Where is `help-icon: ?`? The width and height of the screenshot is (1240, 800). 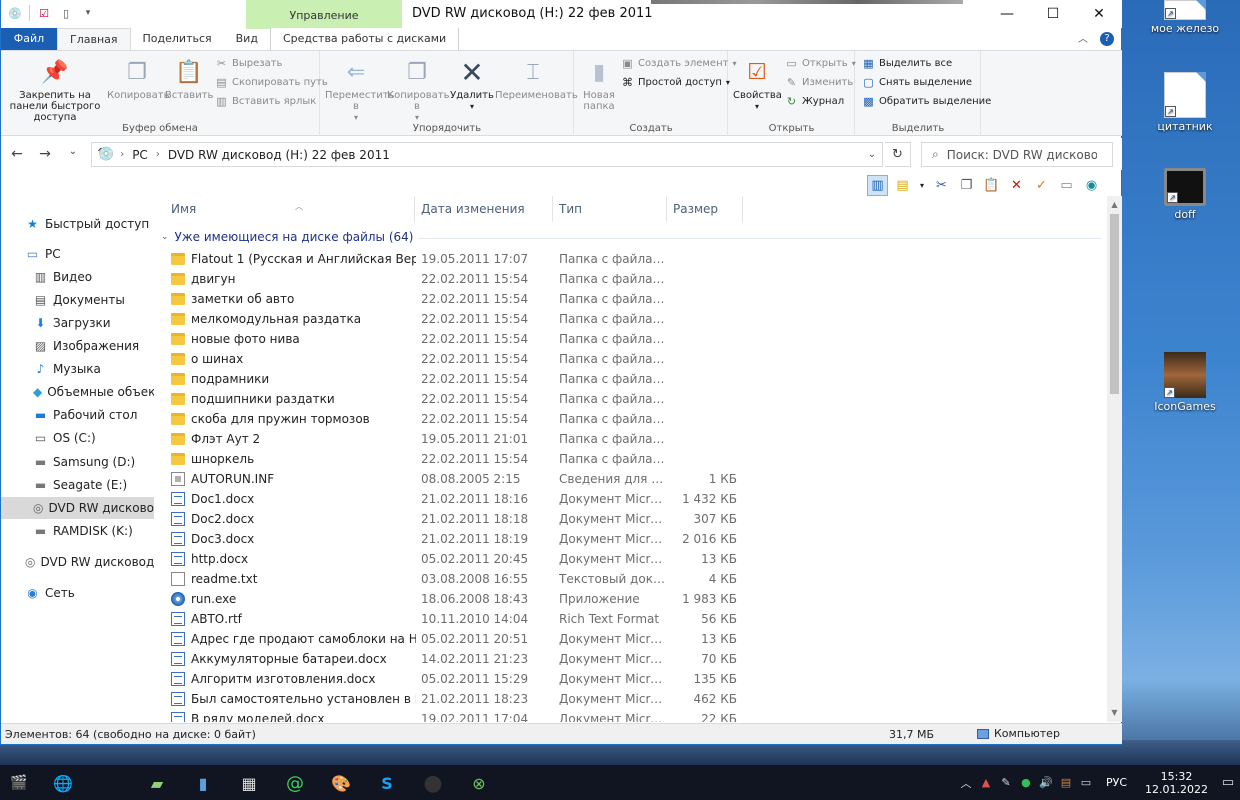
help-icon: ? is located at coordinates (1107, 39).